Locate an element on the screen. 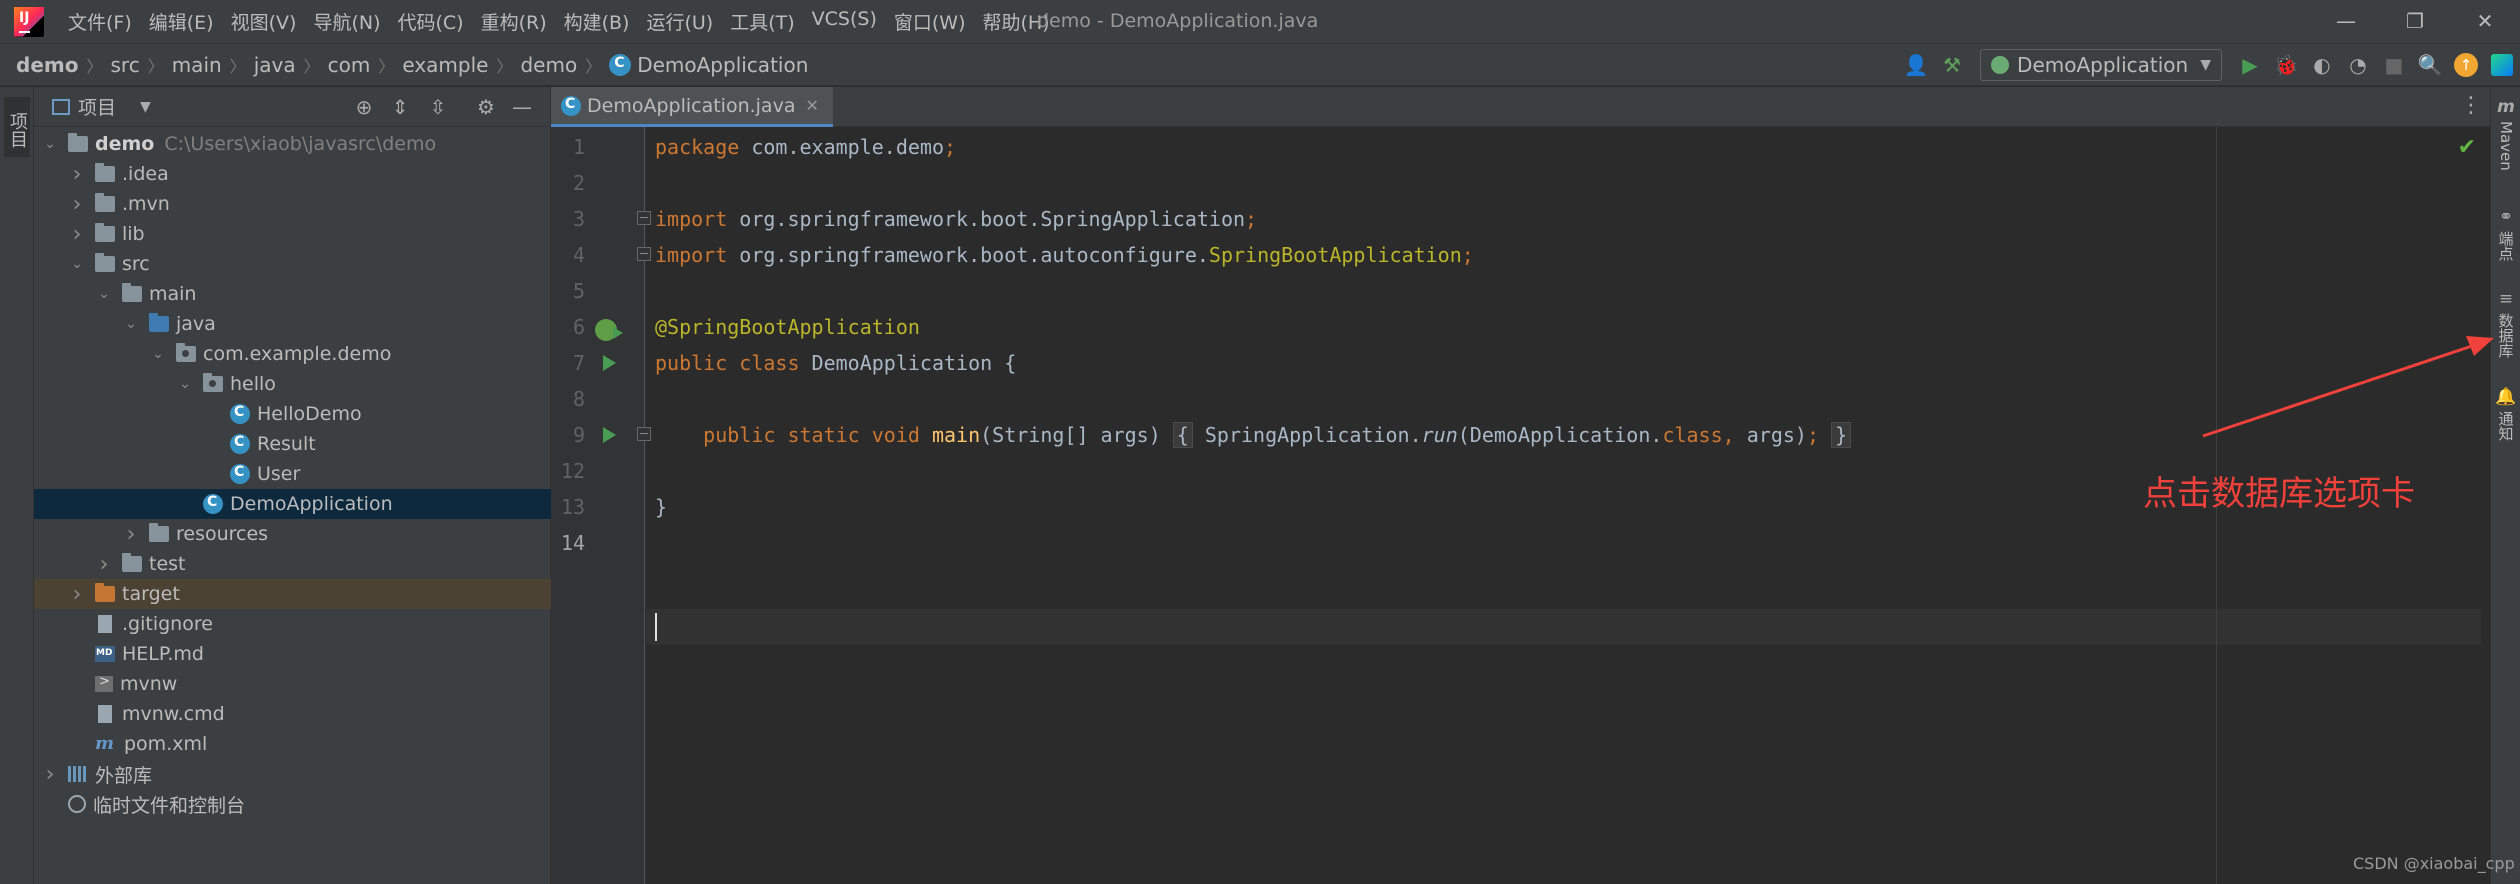  java-class-icon is located at coordinates (571, 105).